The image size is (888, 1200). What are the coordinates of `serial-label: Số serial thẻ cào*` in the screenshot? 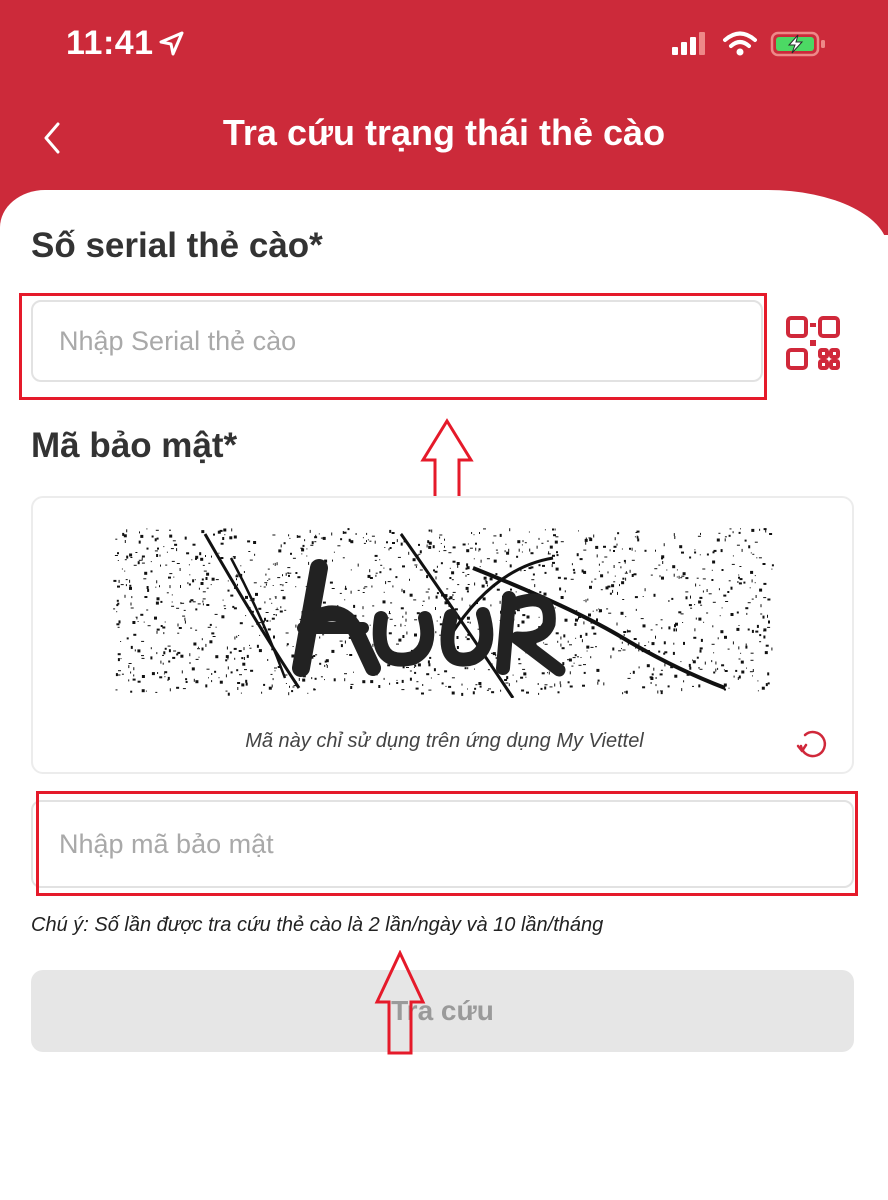 It's located at (177, 245).